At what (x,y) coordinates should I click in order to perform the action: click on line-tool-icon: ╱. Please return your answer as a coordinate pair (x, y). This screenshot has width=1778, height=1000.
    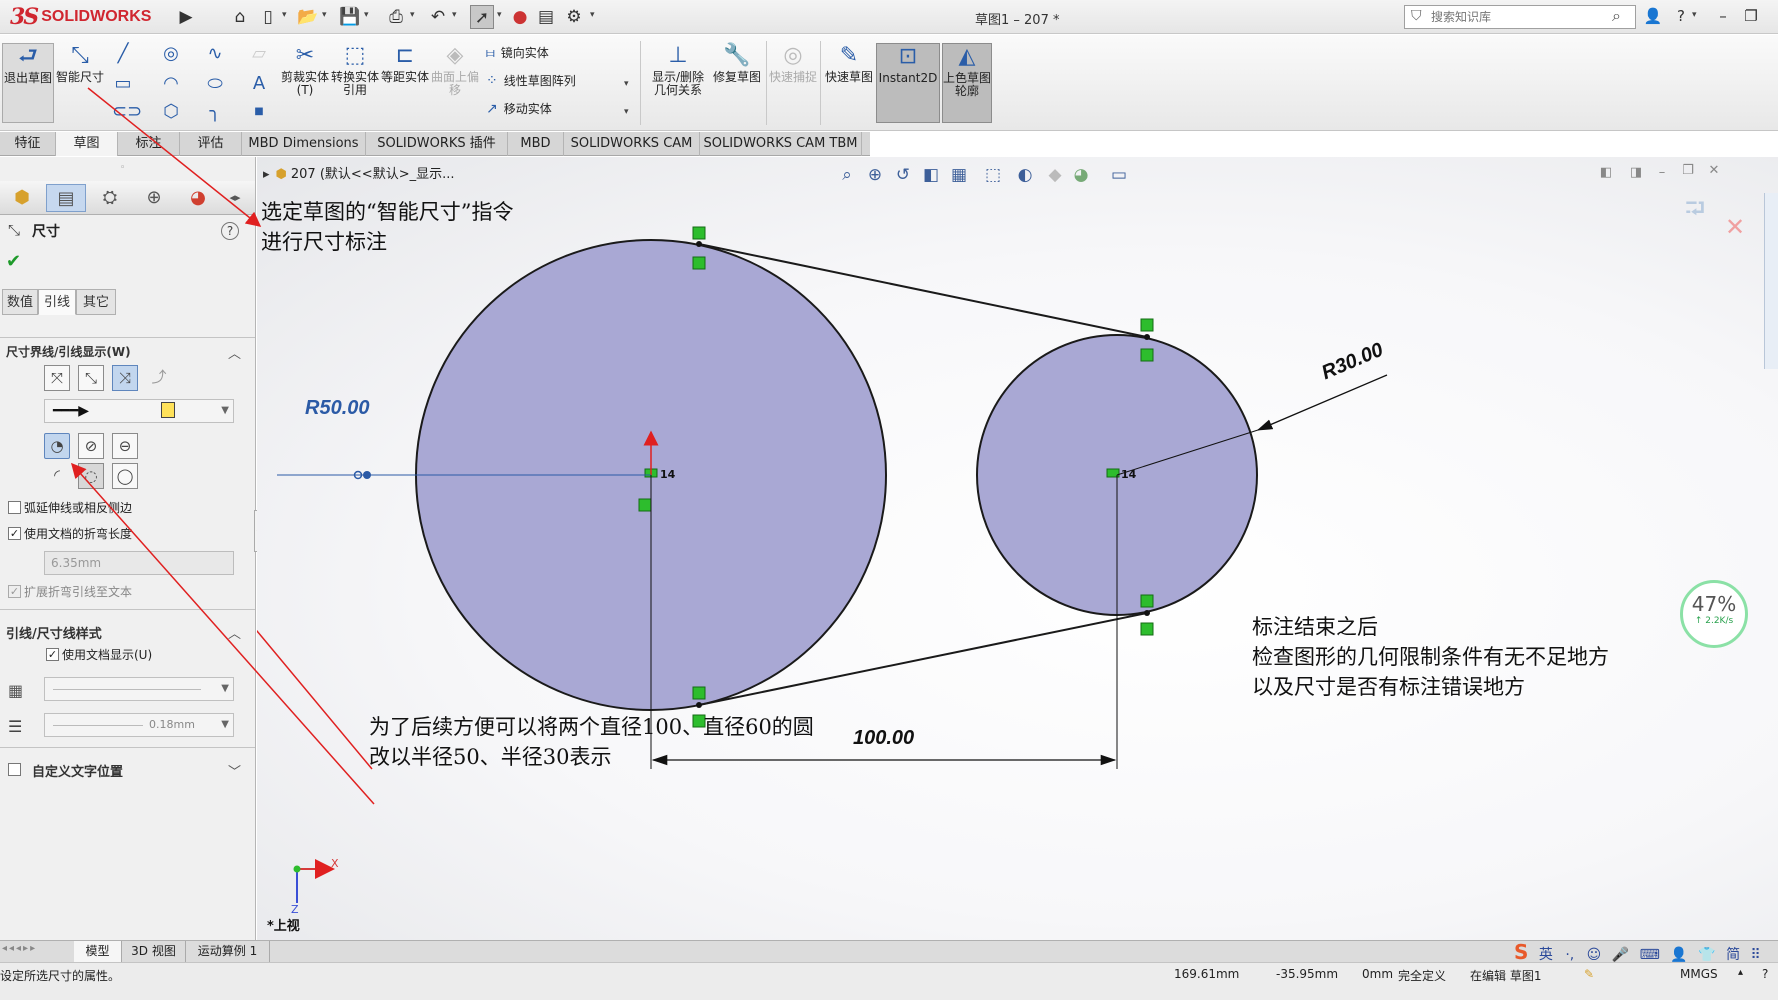
    Looking at the image, I should click on (123, 54).